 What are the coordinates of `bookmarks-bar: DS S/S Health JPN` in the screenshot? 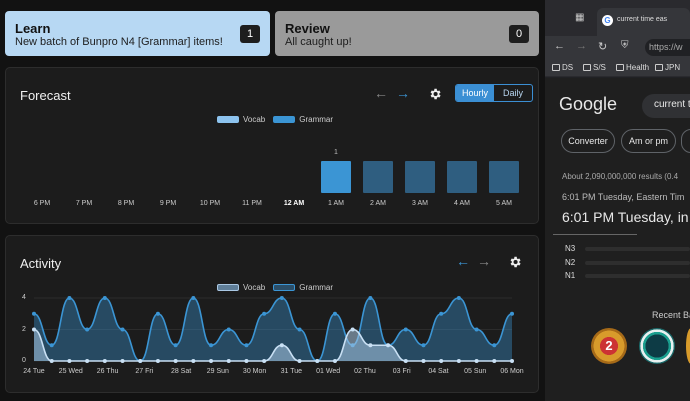 It's located at (617, 68).